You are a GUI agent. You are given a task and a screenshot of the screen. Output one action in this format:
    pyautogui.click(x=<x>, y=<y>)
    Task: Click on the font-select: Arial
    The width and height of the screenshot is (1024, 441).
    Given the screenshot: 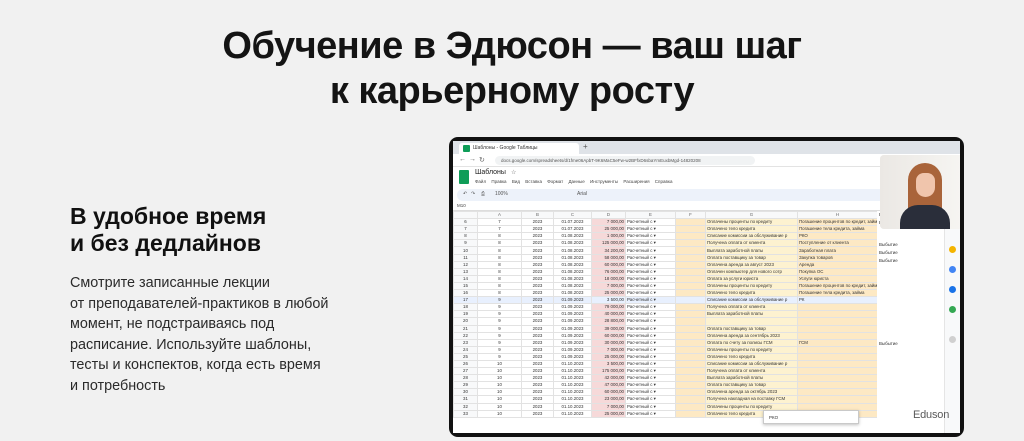 What is the action you would take?
    pyautogui.click(x=582, y=194)
    